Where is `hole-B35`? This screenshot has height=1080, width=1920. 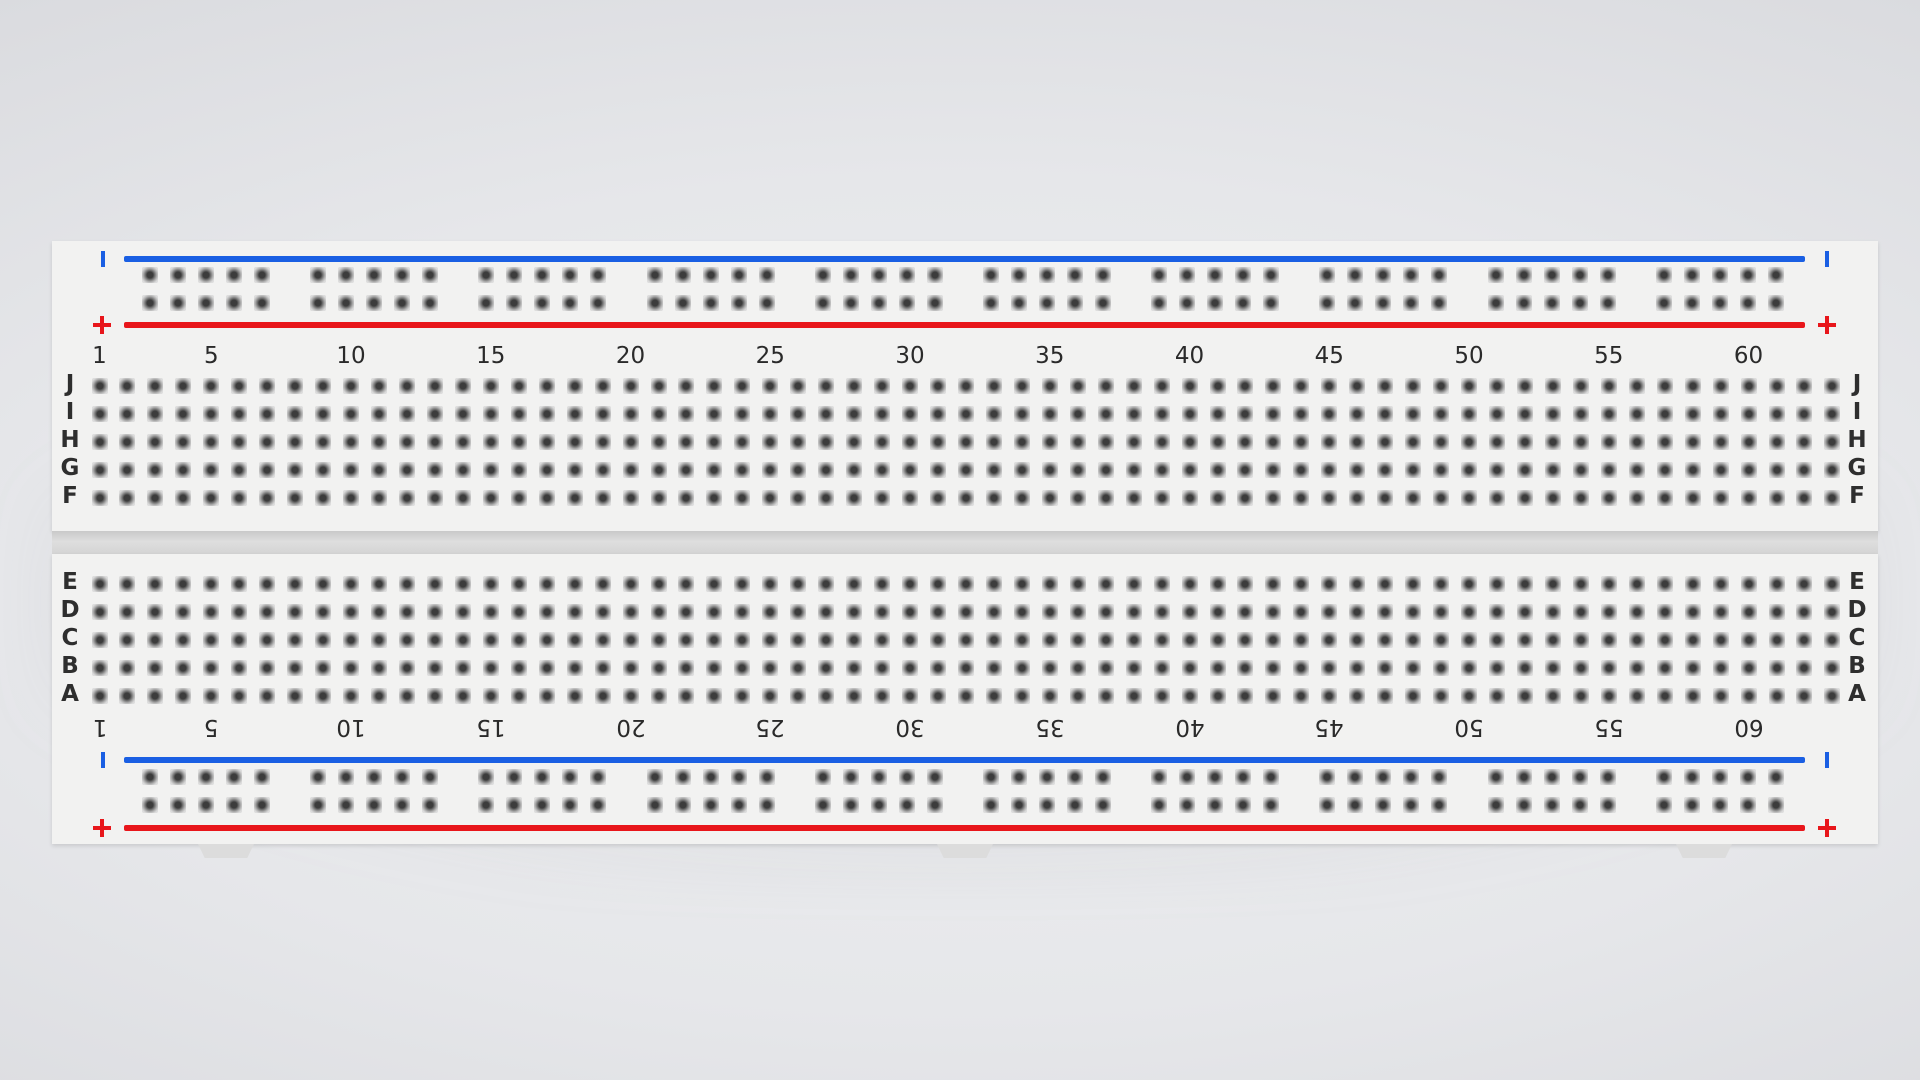
hole-B35 is located at coordinates (1049, 668).